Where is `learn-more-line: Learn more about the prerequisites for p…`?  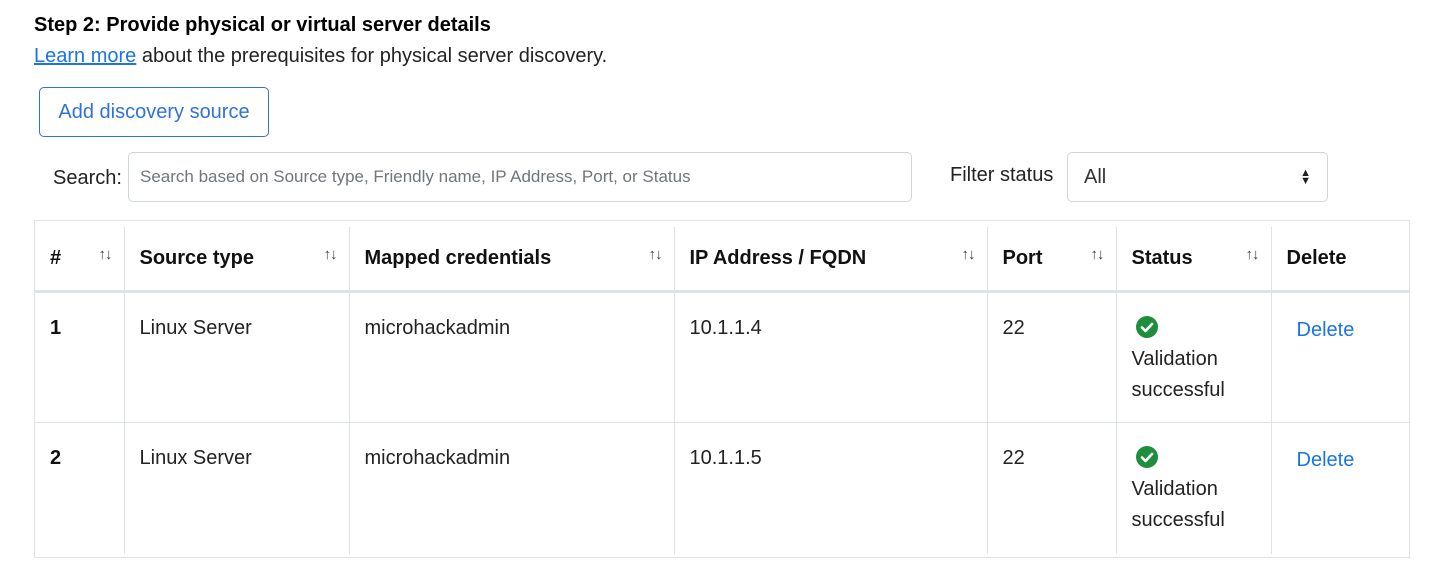
learn-more-line: Learn more about the prerequisites for p… is located at coordinates (320, 56).